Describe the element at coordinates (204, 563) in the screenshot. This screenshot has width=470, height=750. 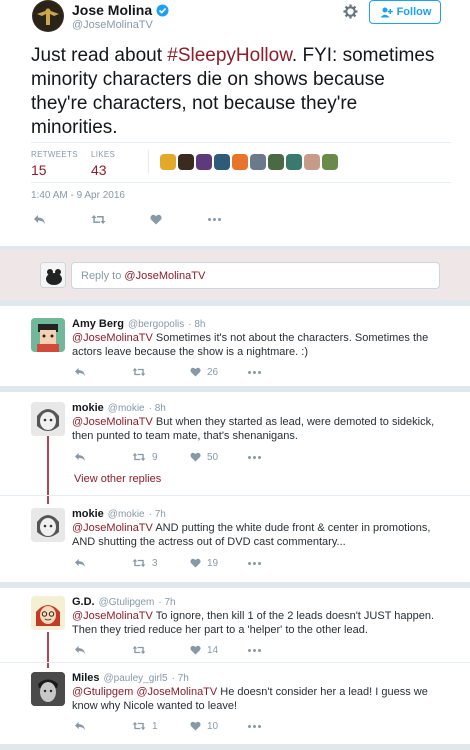
I see `like-button: 19` at that location.